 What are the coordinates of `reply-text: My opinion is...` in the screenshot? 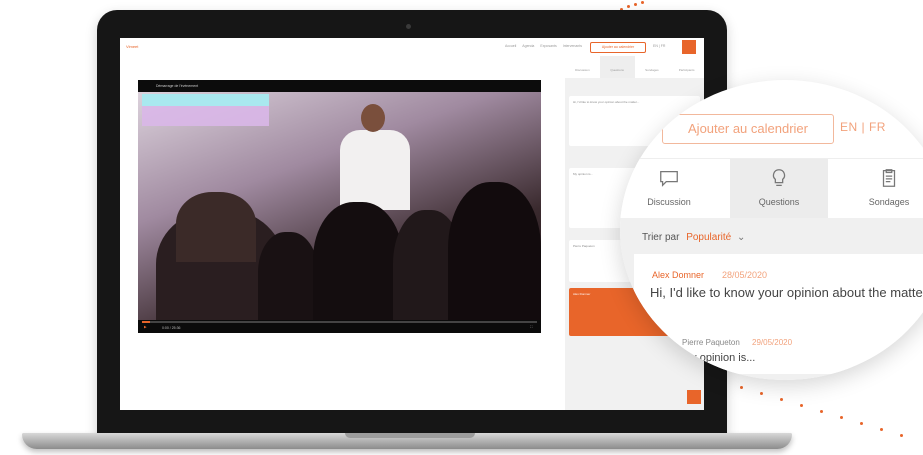 It's located at (719, 358).